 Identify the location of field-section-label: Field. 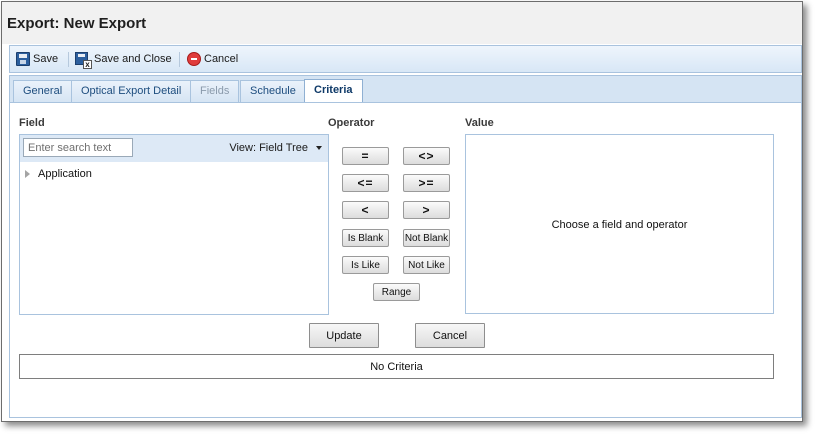
(32, 123).